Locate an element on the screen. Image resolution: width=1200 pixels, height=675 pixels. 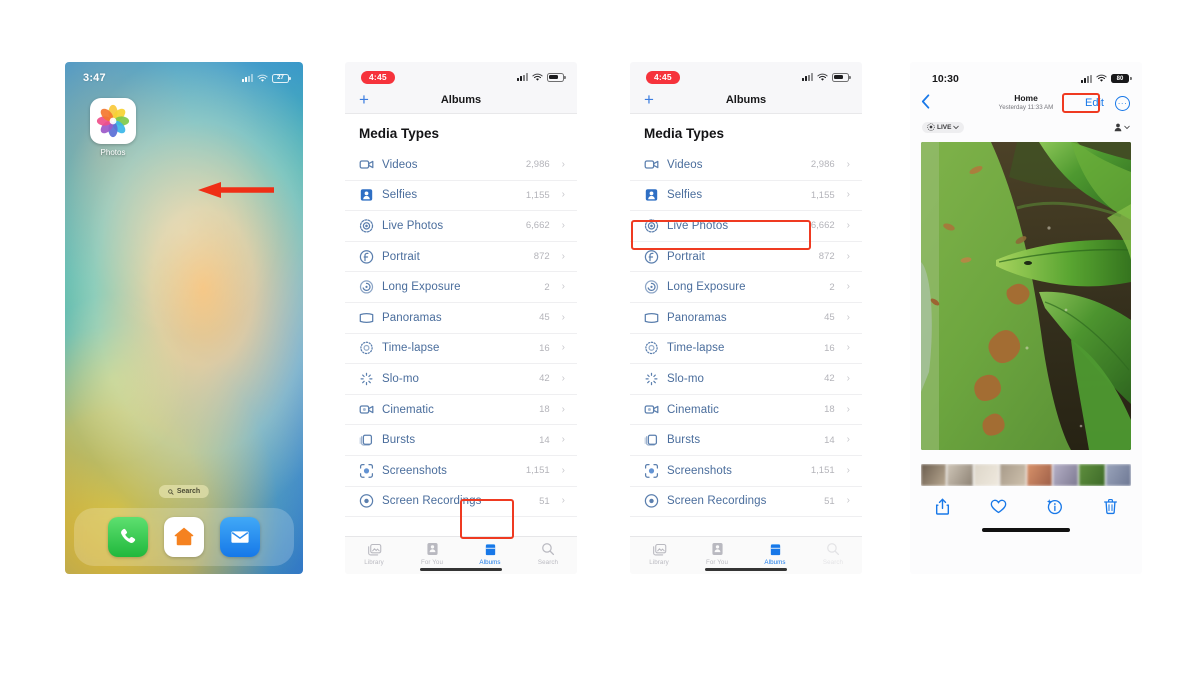
album-row-count: 2 is located at coordinates (547, 287).